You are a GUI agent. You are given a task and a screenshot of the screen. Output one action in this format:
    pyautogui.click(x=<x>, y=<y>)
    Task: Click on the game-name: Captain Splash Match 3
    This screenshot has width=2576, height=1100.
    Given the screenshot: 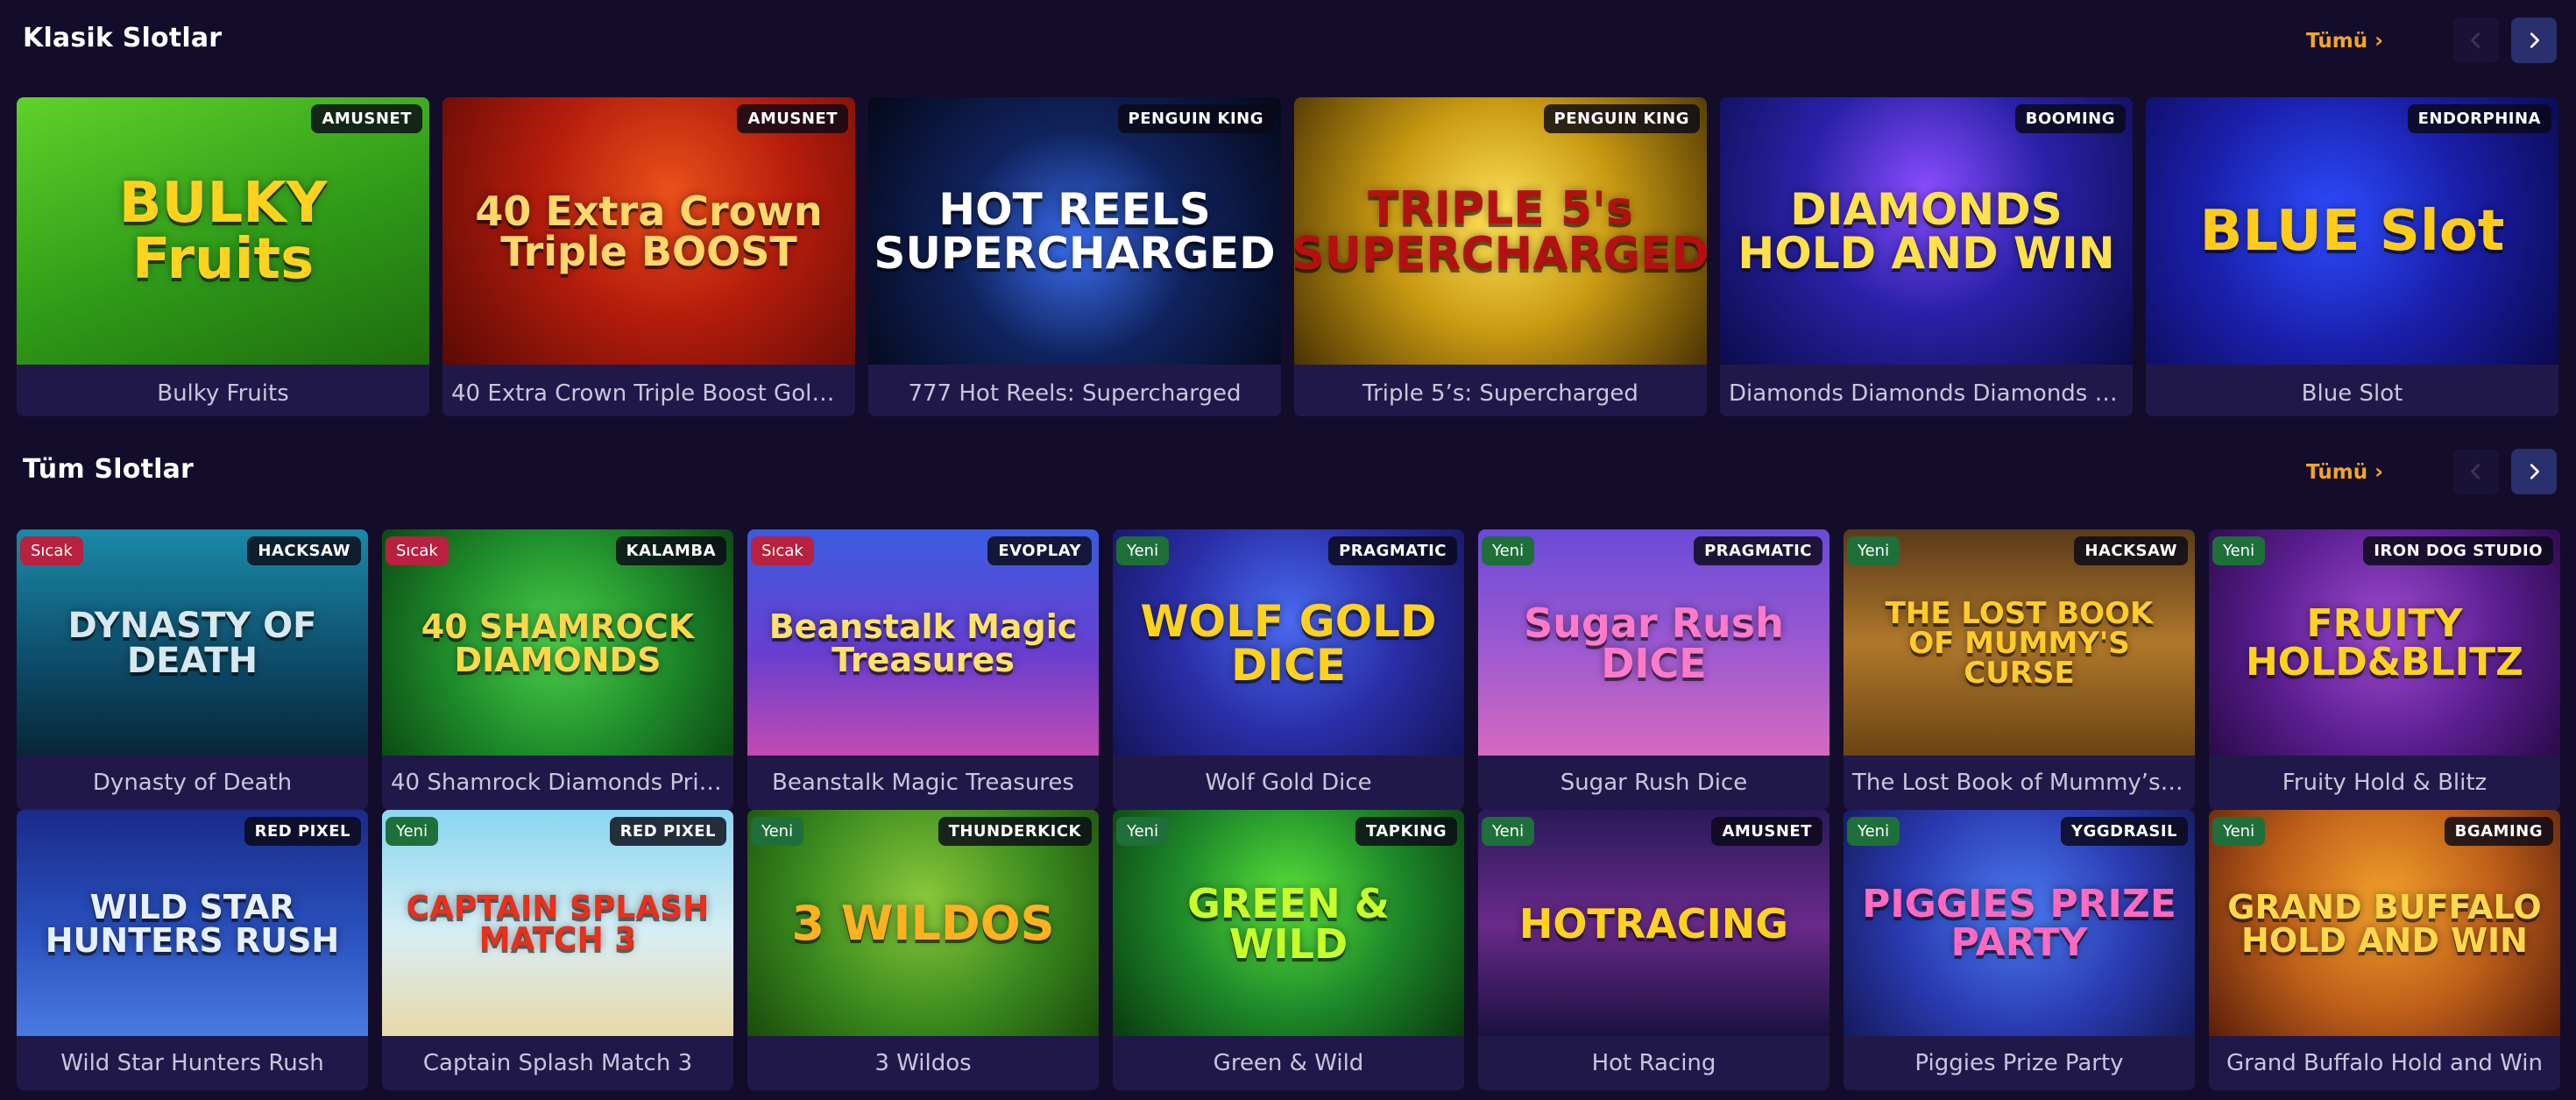 What is the action you would take?
    pyautogui.click(x=557, y=1063)
    